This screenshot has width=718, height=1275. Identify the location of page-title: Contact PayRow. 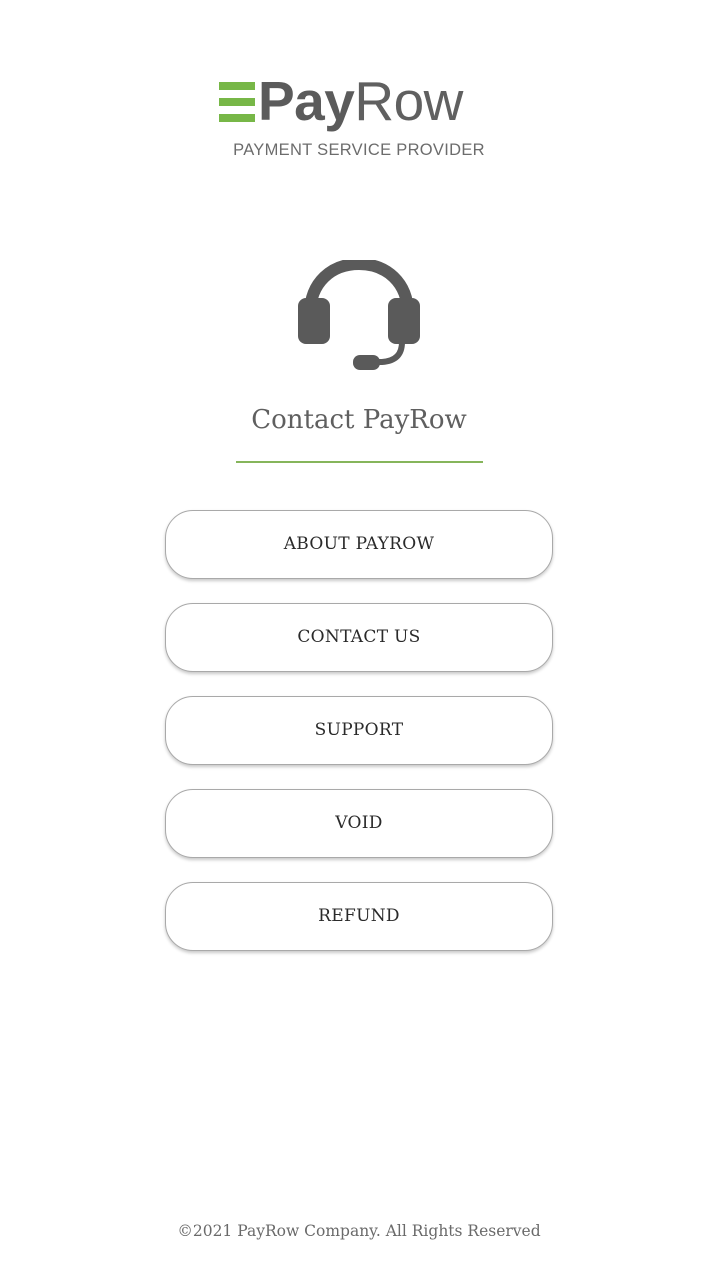
(359, 420).